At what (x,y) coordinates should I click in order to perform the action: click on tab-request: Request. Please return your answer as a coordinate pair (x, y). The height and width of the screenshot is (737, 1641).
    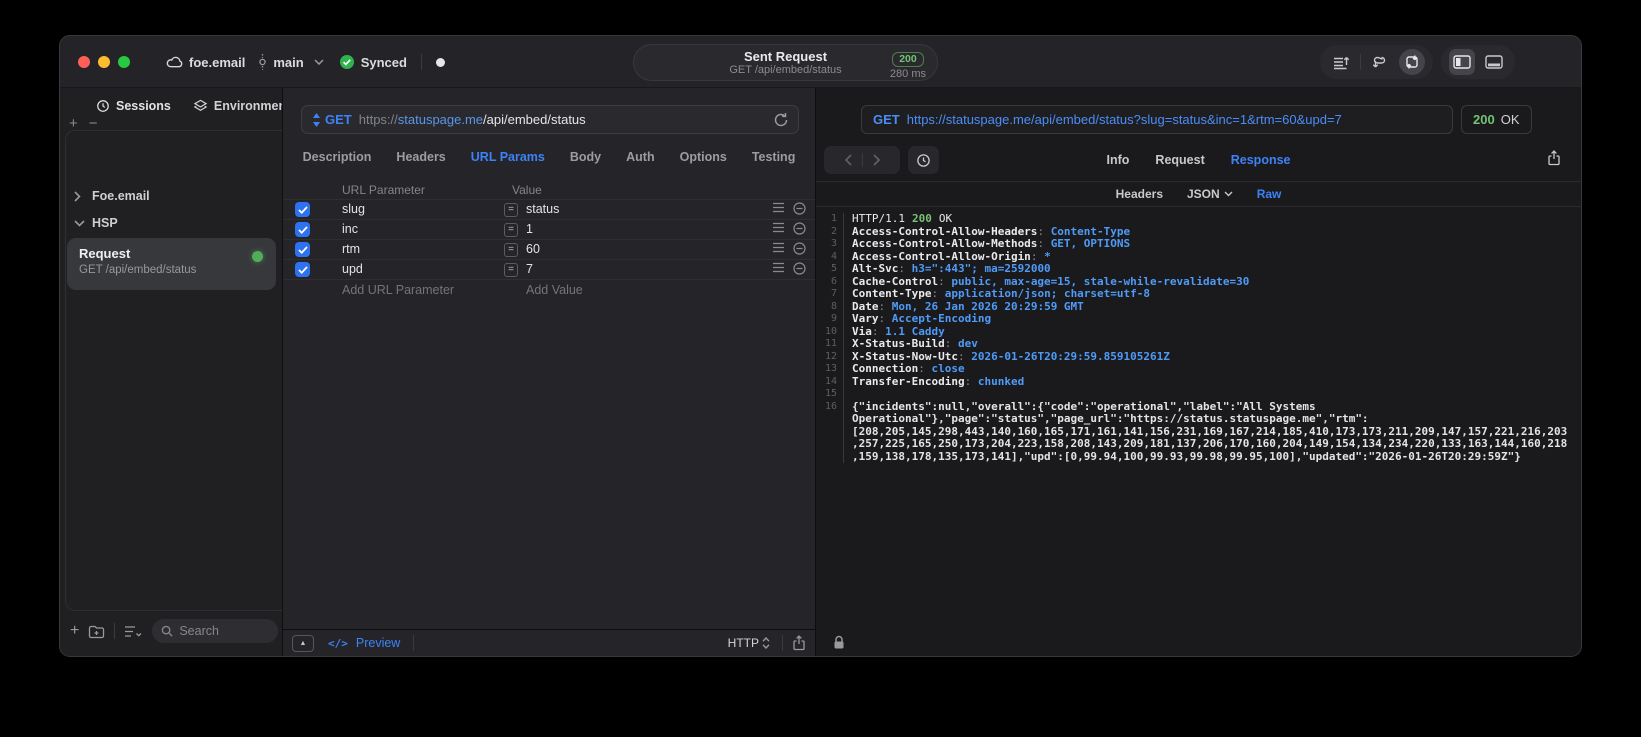
    Looking at the image, I should click on (1179, 160).